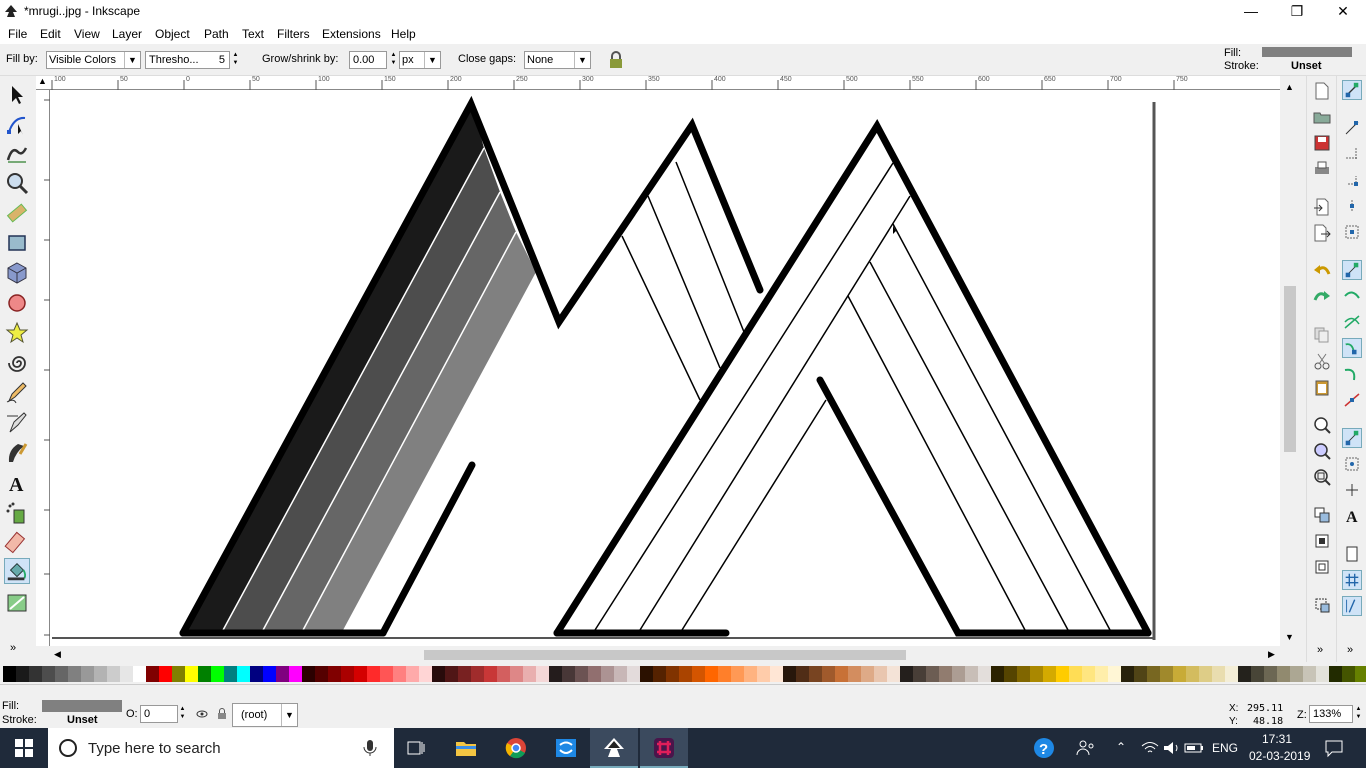 The width and height of the screenshot is (1366, 768). I want to click on snap-line-midpoints-icon, so click(1352, 400).